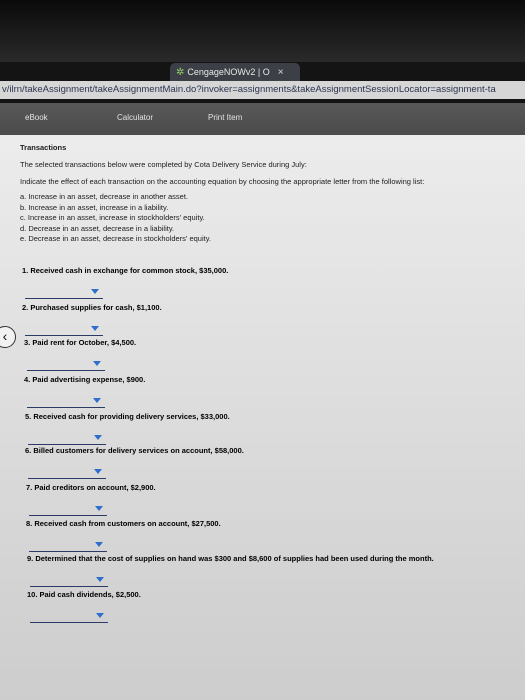 The width and height of the screenshot is (525, 700). I want to click on browser-tab: ✲ CengageNOWv2 | O ×, so click(235, 72).